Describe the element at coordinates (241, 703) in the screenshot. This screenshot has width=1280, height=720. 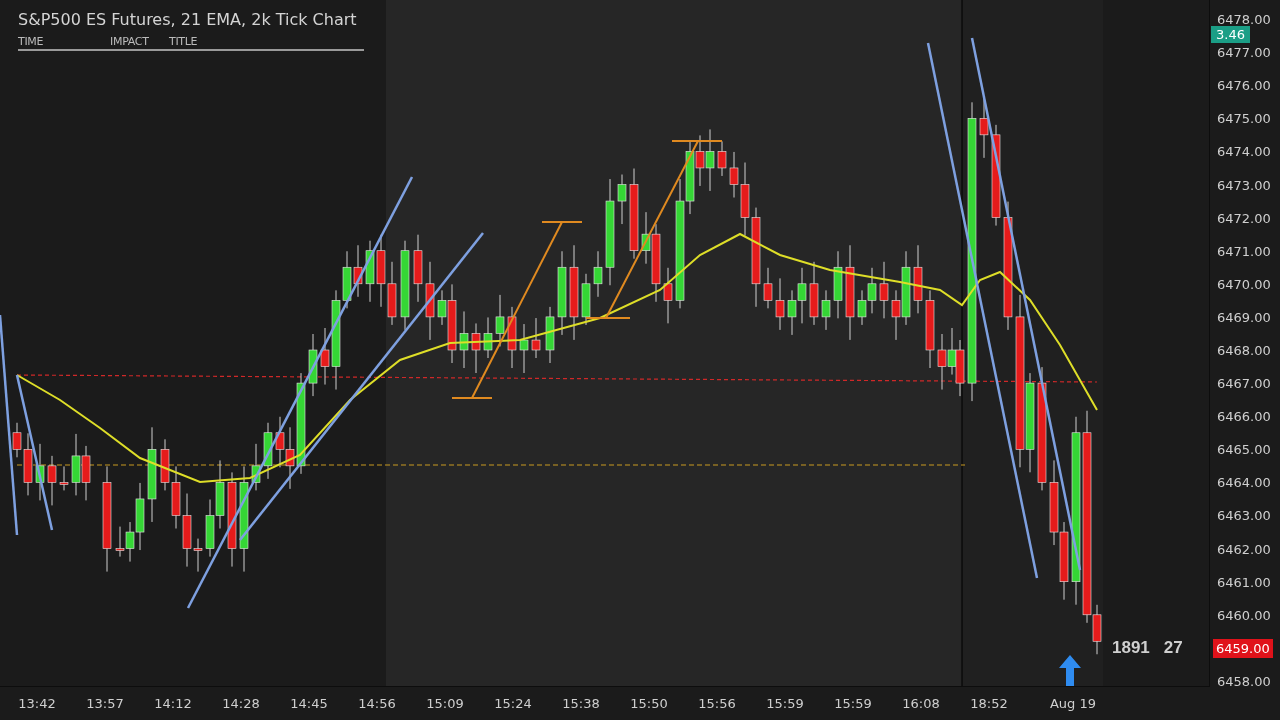
I see `time-label: 14:28` at that location.